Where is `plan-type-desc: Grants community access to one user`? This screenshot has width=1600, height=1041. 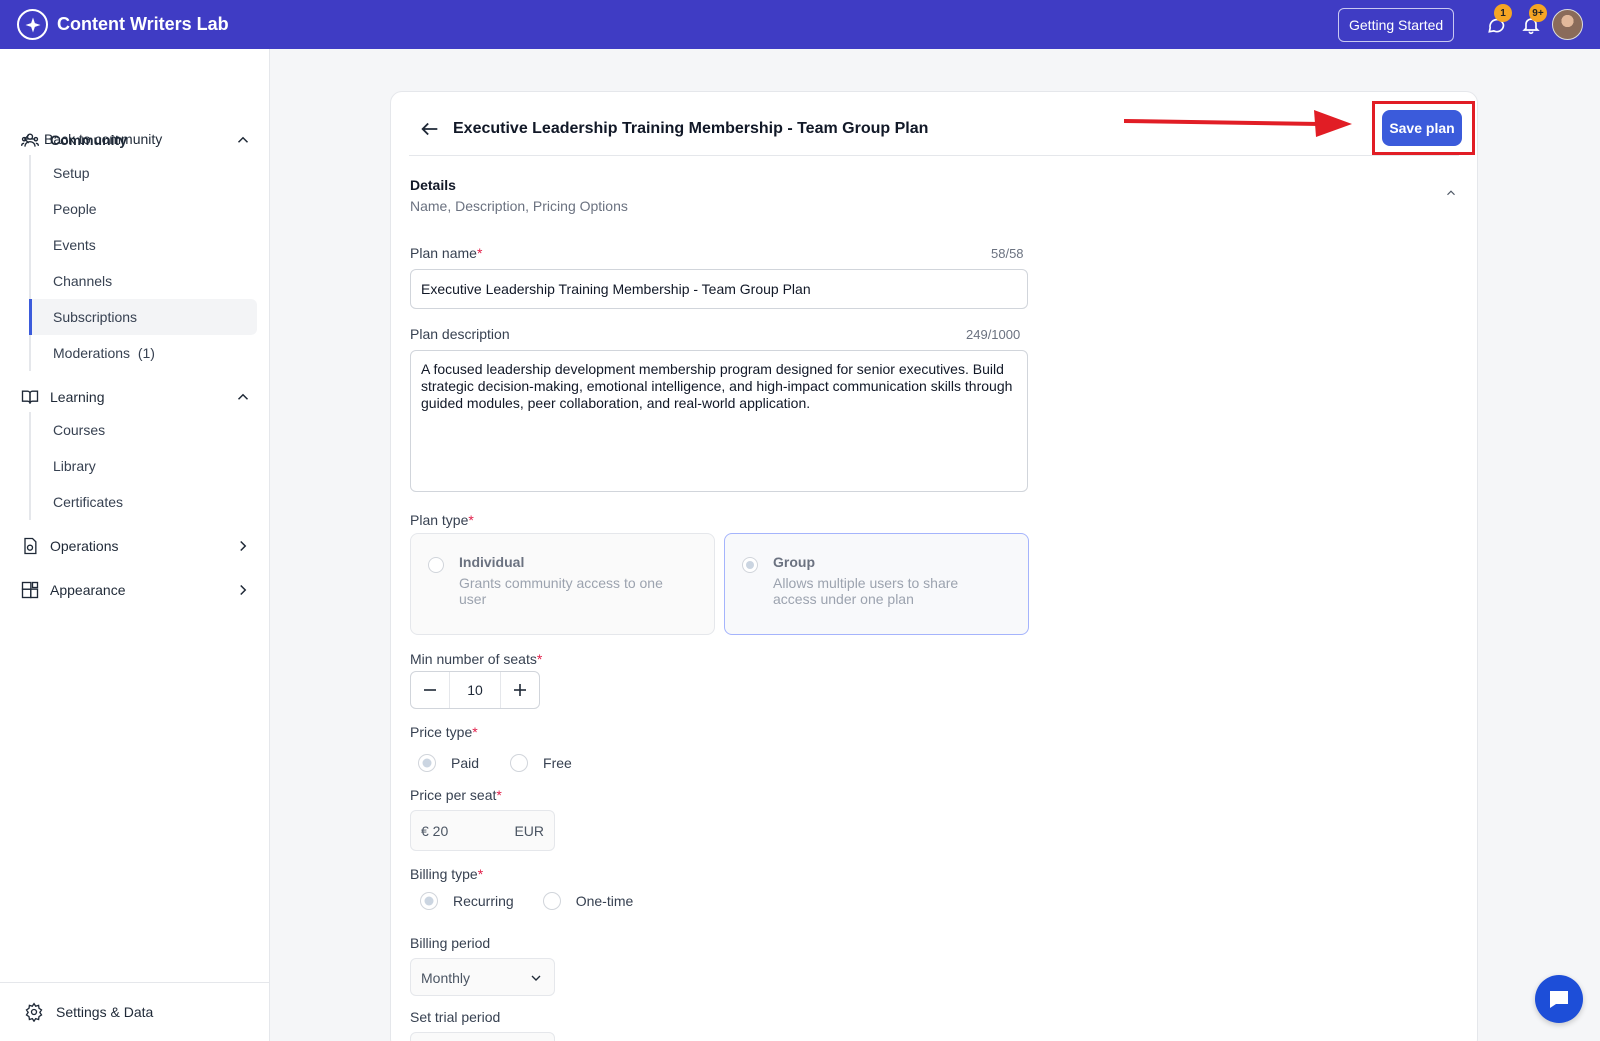 plan-type-desc: Grants community access to one user is located at coordinates (561, 591).